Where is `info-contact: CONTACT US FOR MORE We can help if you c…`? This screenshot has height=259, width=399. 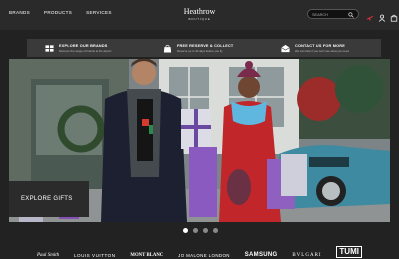 info-contact: CONTACT US FOR MORE We can help if you c… is located at coordinates (322, 48).